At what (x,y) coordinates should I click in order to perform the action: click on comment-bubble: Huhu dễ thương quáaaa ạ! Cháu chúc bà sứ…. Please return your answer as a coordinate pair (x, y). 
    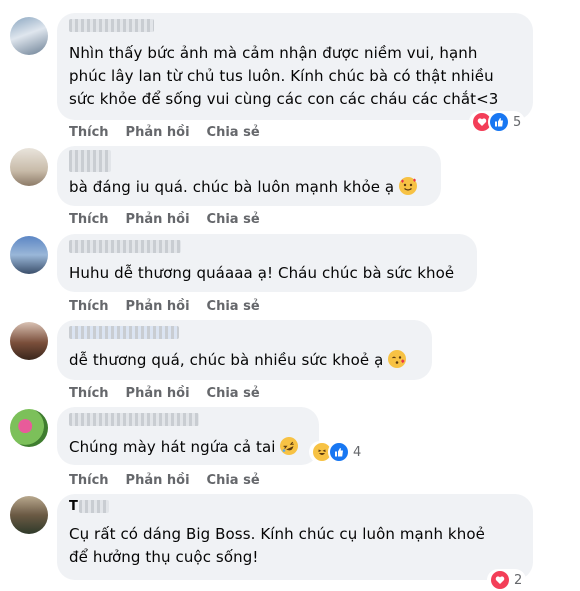
    Looking at the image, I should click on (267, 263).